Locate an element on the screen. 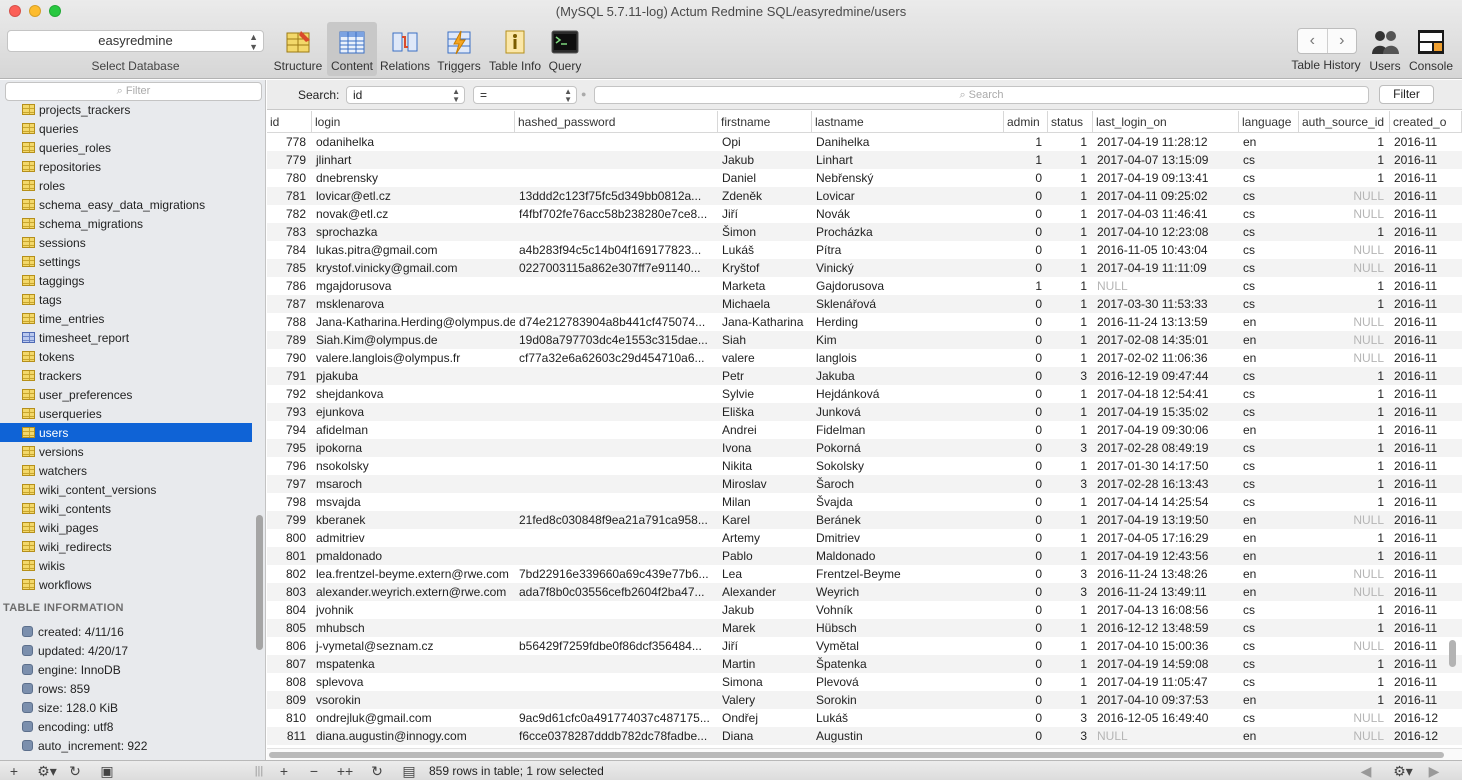 Image resolution: width=1462 pixels, height=780 pixels. column-header-auth-source-id: auth_source_id is located at coordinates (1344, 122).